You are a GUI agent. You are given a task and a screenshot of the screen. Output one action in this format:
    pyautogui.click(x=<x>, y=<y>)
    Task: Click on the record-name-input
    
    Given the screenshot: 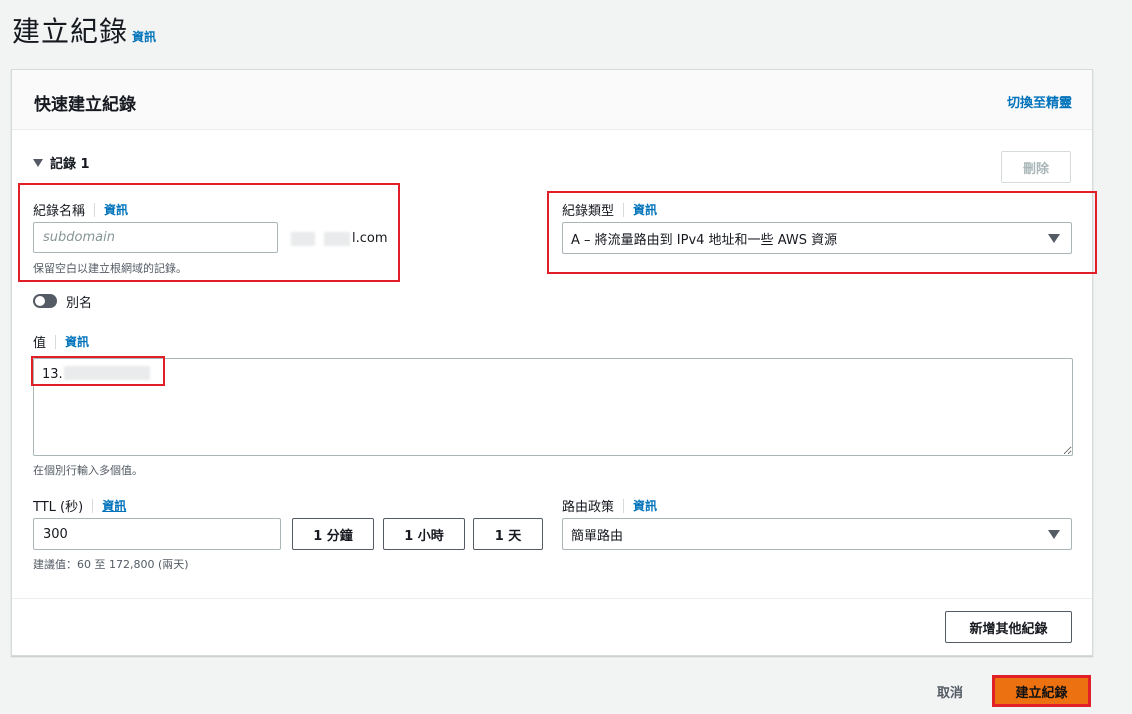 What is the action you would take?
    pyautogui.click(x=155, y=237)
    